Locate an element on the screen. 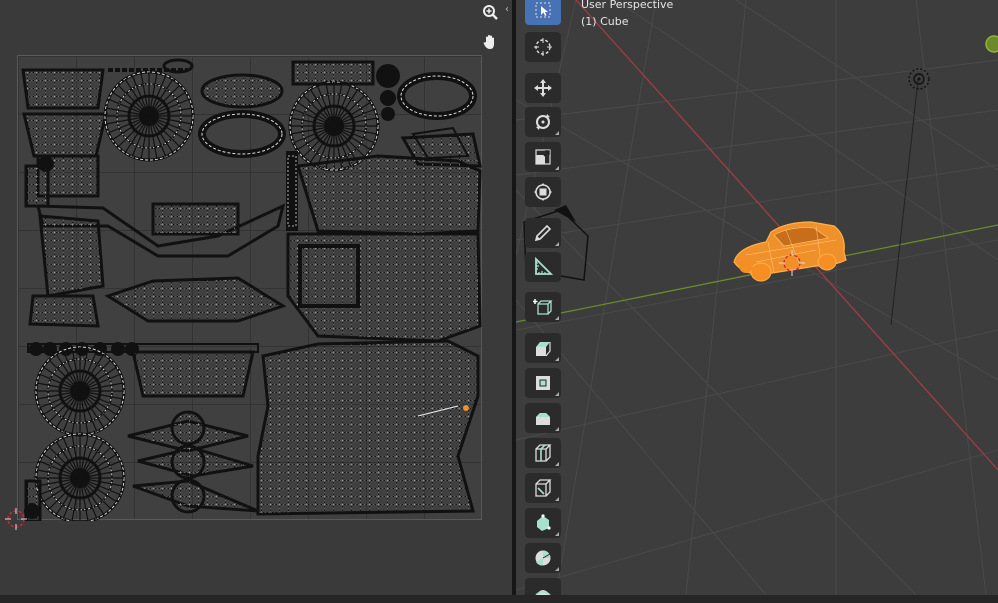  transform-tool is located at coordinates (543, 192).